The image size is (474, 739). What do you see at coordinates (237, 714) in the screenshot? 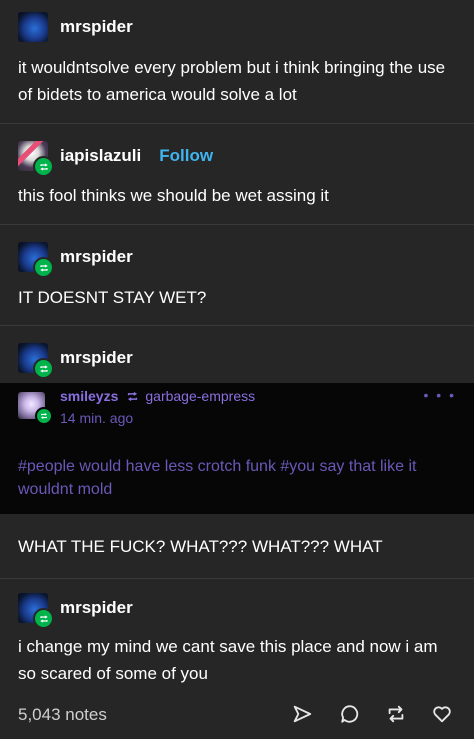
I see `post-footer: 5,043 notes` at bounding box center [237, 714].